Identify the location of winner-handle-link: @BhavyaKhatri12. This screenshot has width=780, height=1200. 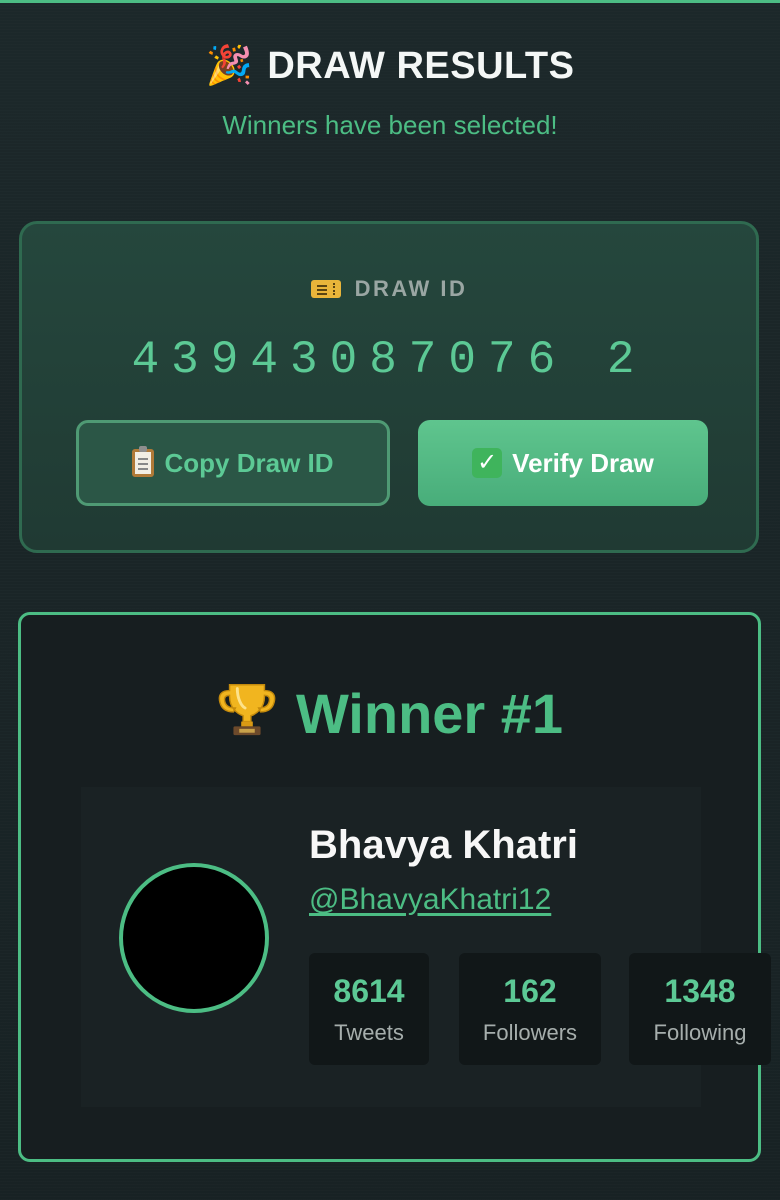
(430, 900).